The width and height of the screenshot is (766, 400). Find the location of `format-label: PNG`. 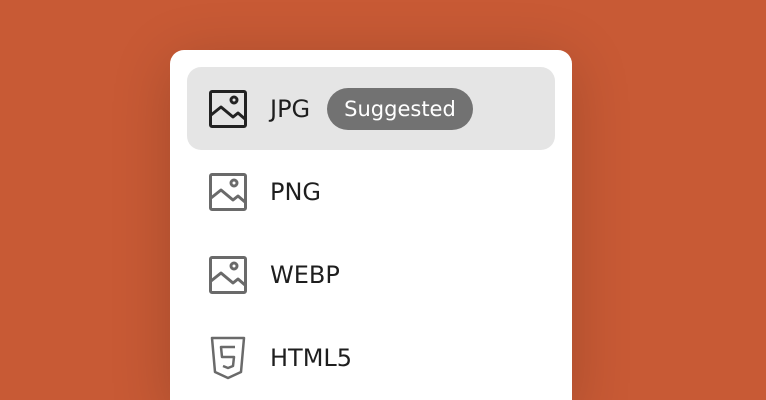

format-label: PNG is located at coordinates (296, 192).